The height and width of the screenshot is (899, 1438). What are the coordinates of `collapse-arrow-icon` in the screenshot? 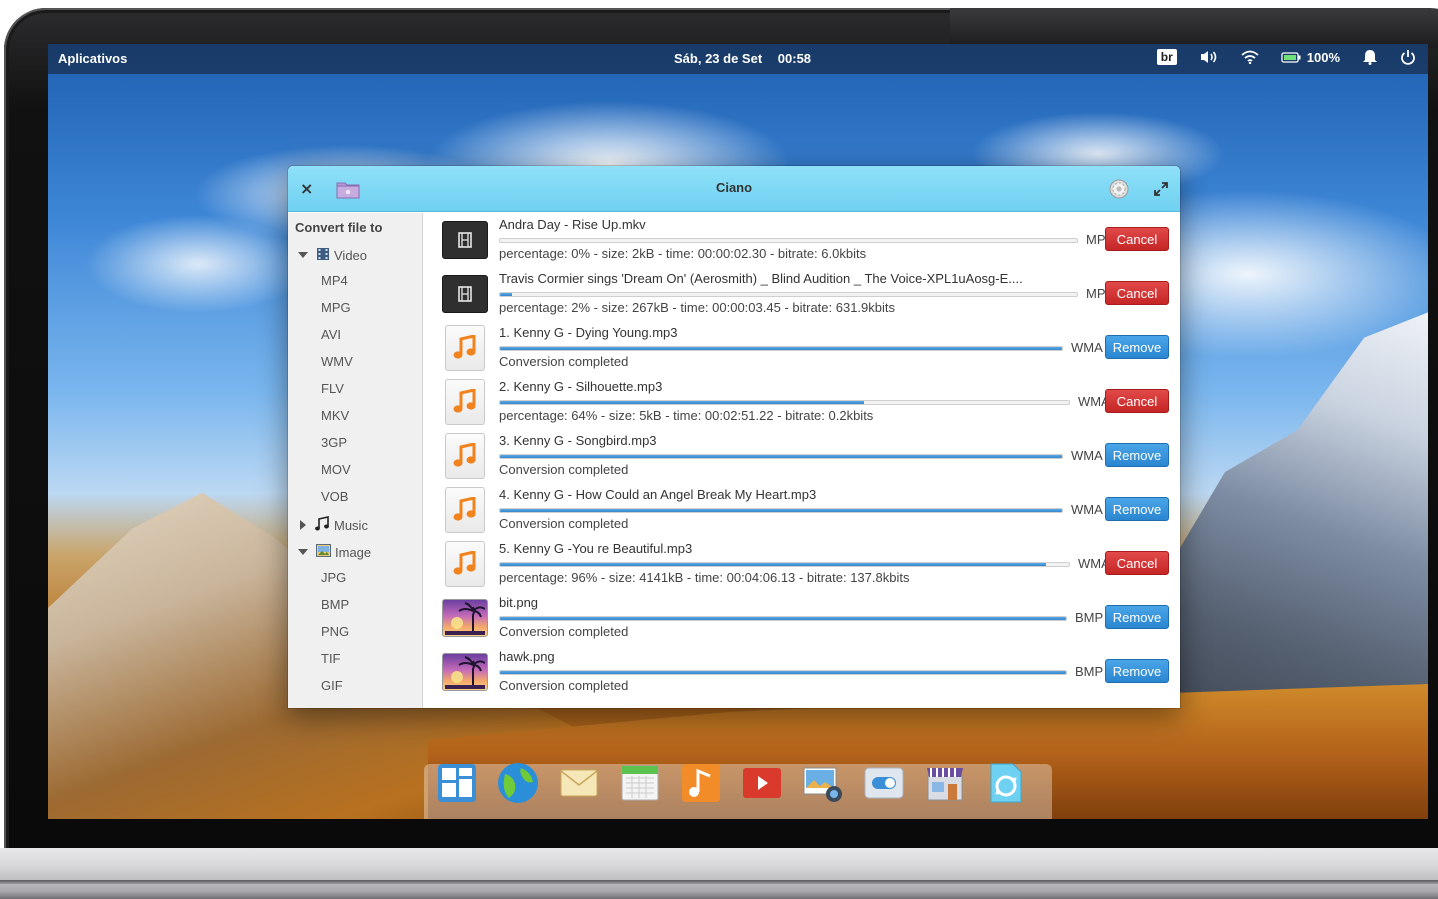 It's located at (303, 525).